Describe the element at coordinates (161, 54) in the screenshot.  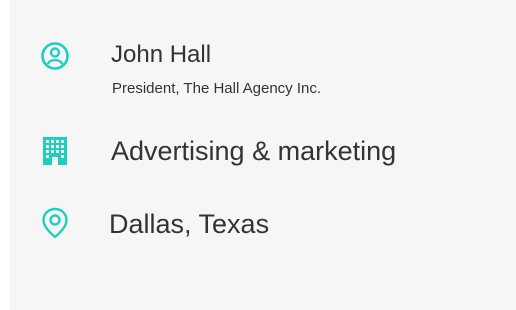
I see `contact-name: John Hall` at that location.